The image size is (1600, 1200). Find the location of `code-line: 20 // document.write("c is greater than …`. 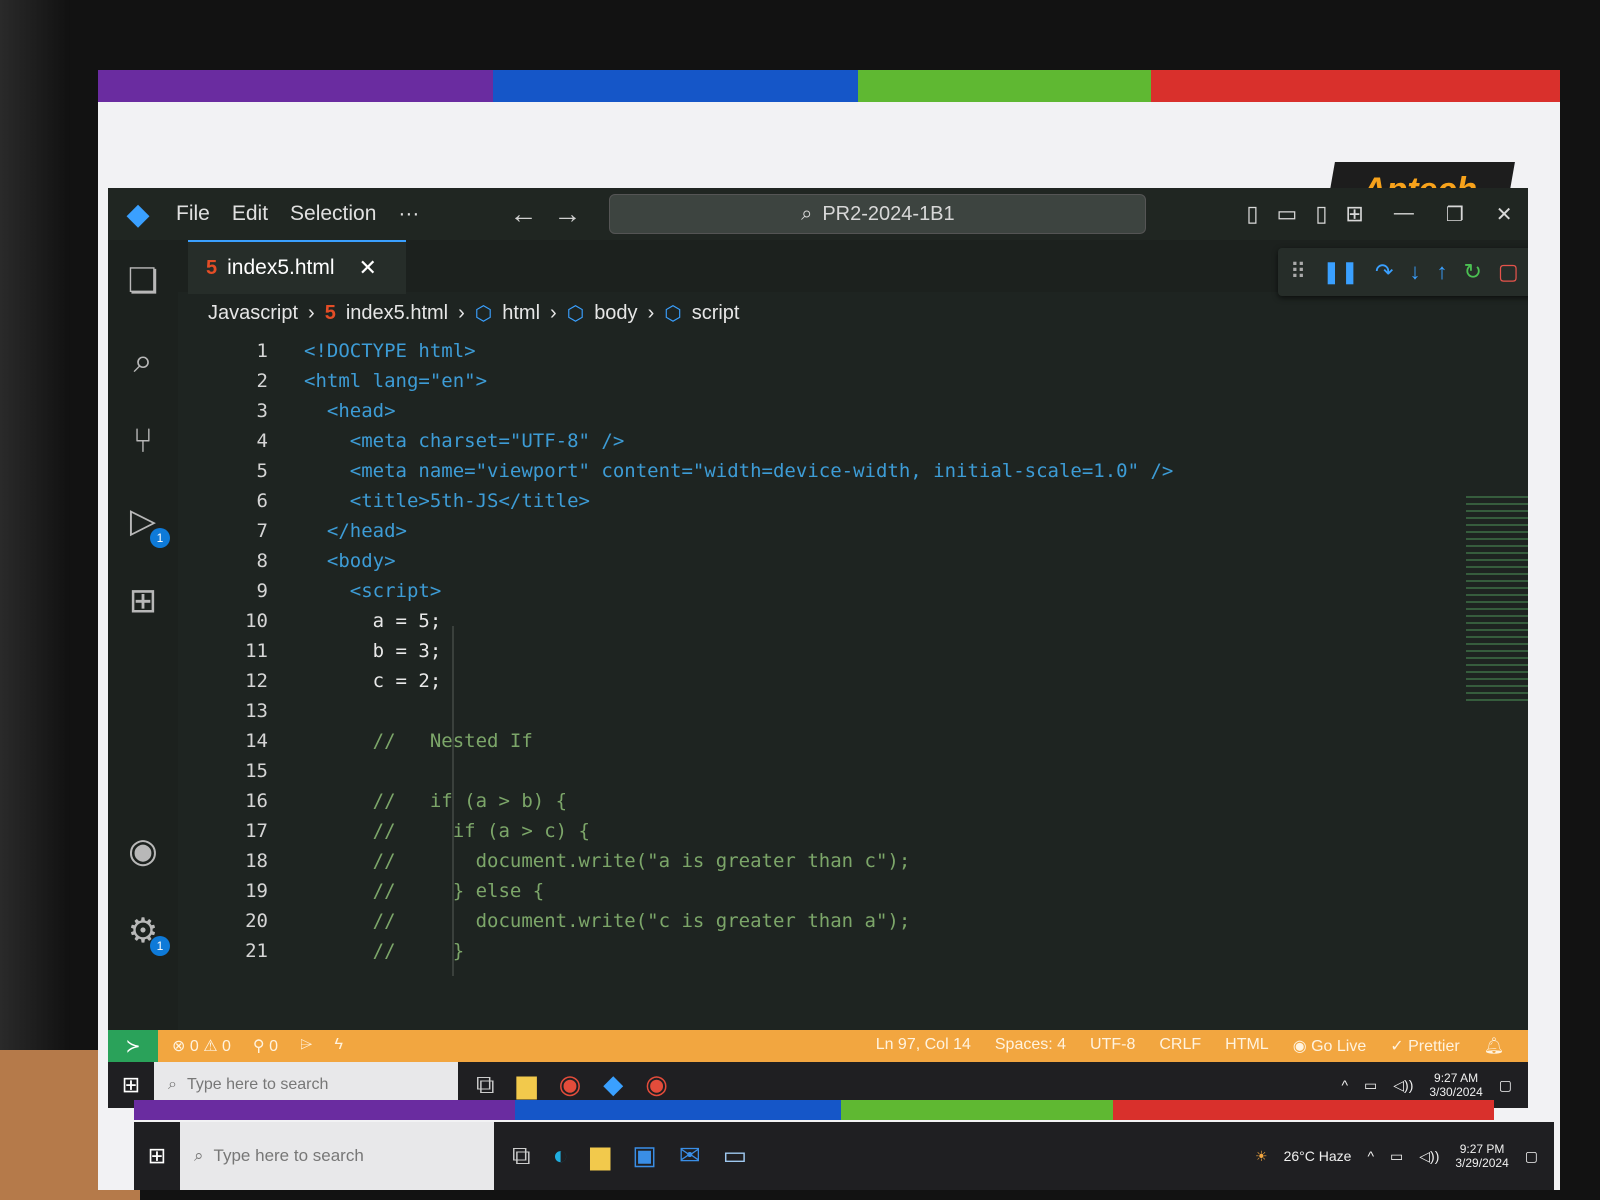

code-line: 20 // document.write("c is greater than … is located at coordinates (544, 921).